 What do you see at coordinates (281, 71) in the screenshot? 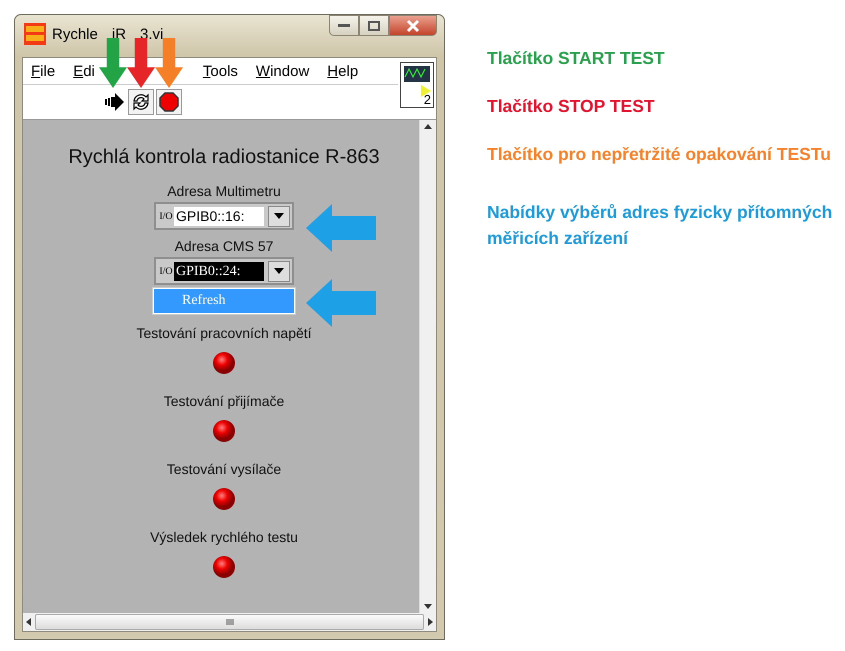
I see `menu-item: Window` at bounding box center [281, 71].